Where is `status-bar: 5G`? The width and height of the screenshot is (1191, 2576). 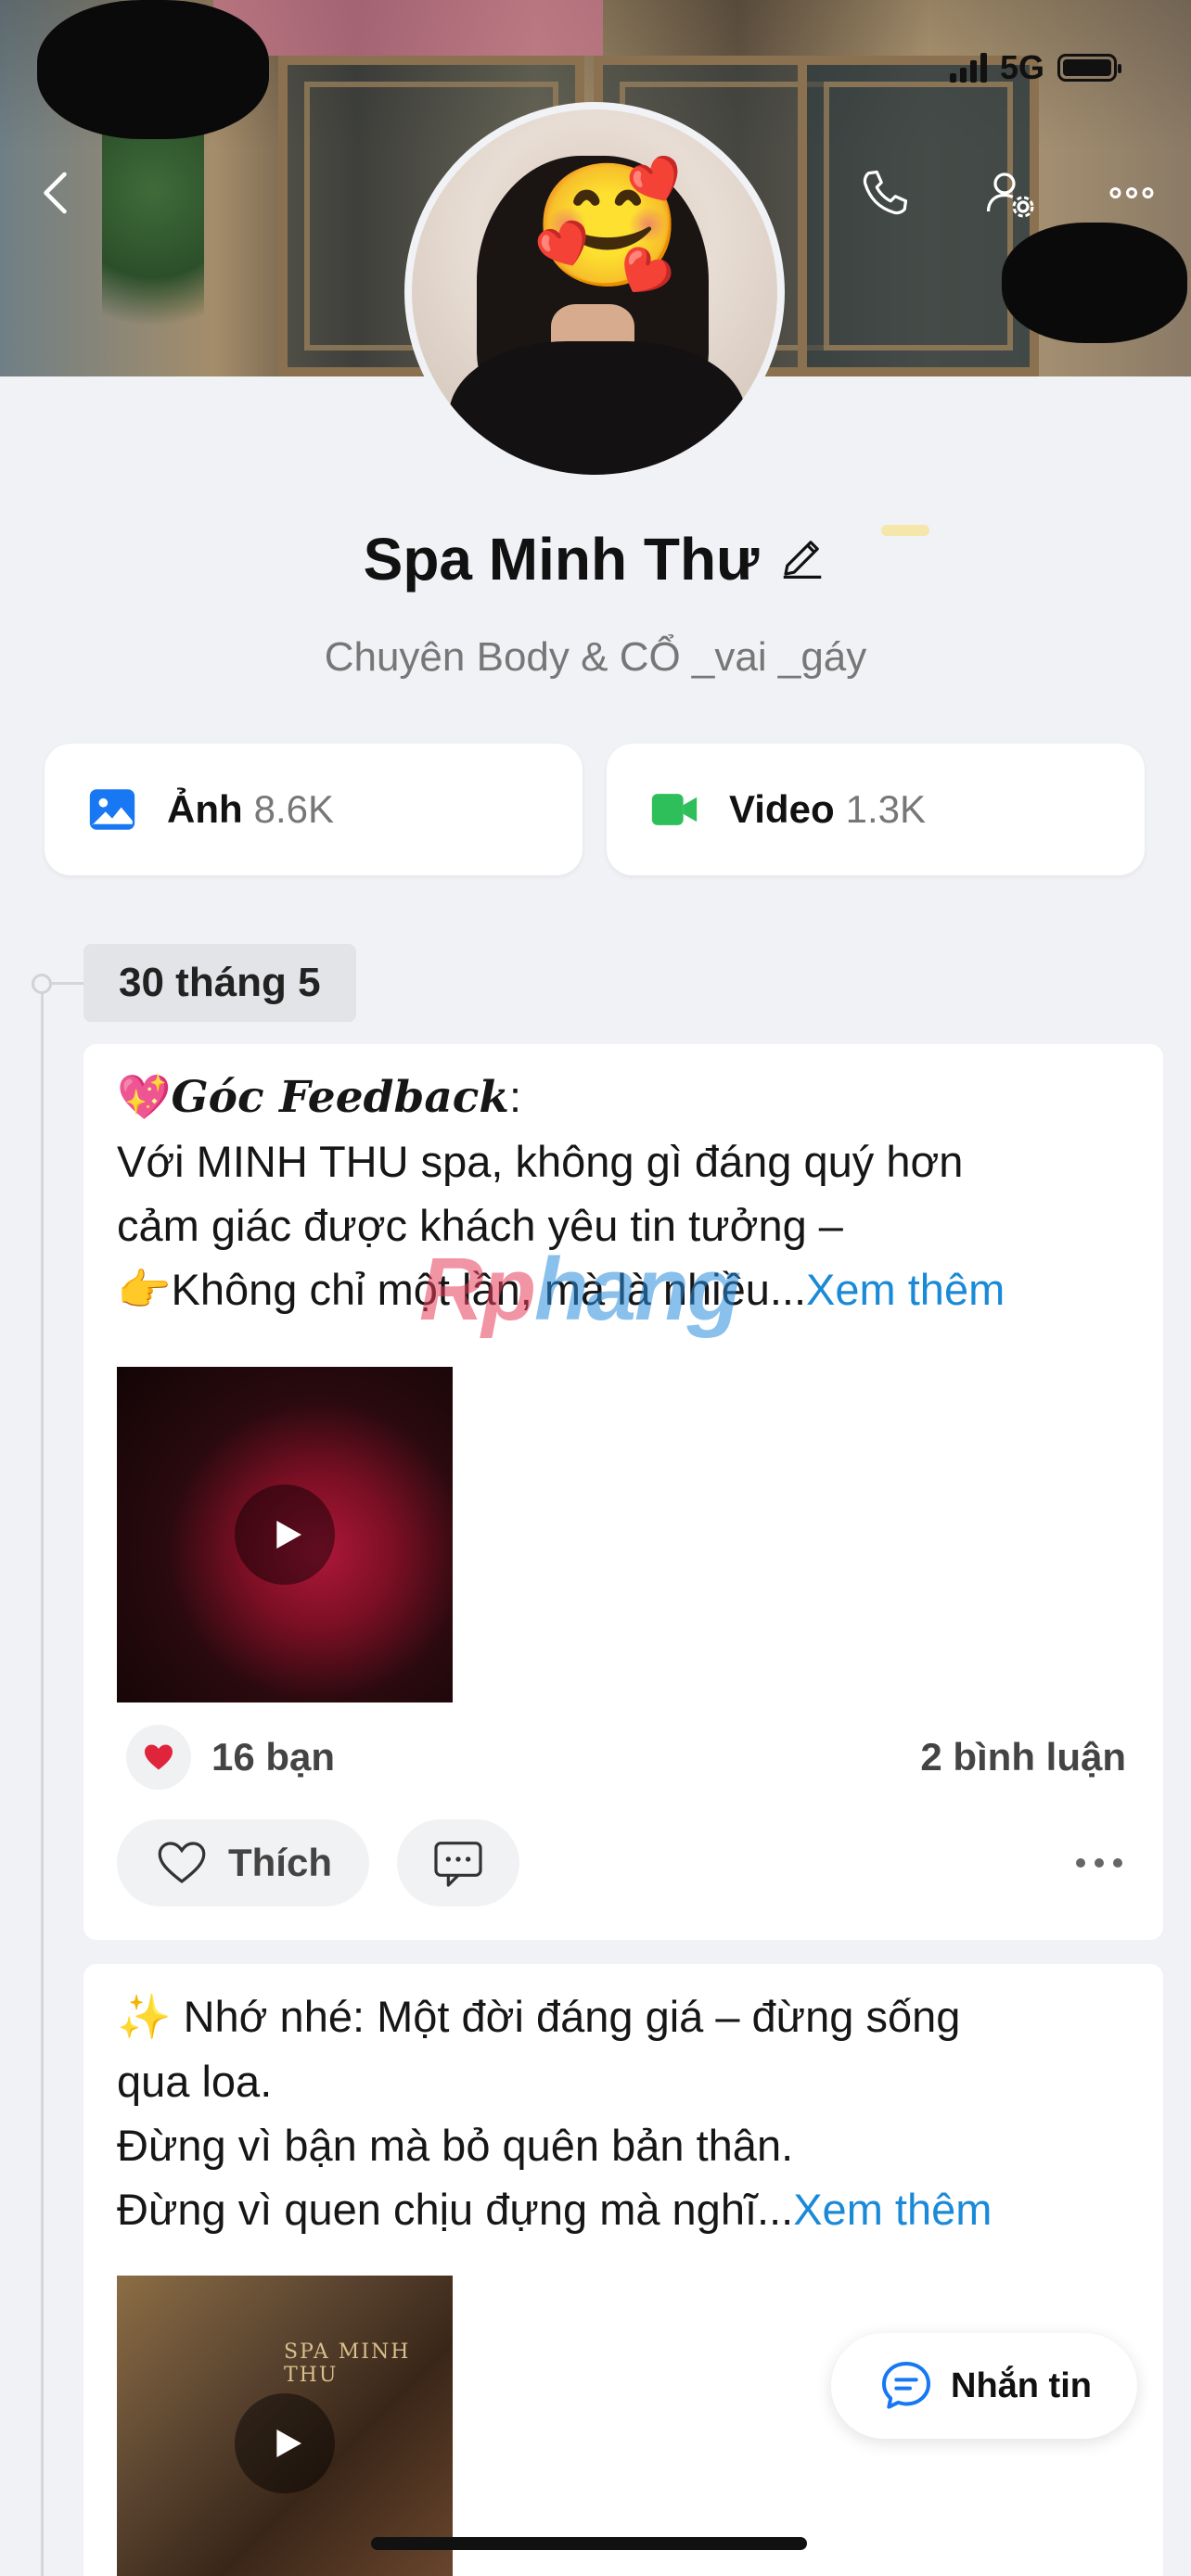 status-bar: 5G is located at coordinates (1035, 67).